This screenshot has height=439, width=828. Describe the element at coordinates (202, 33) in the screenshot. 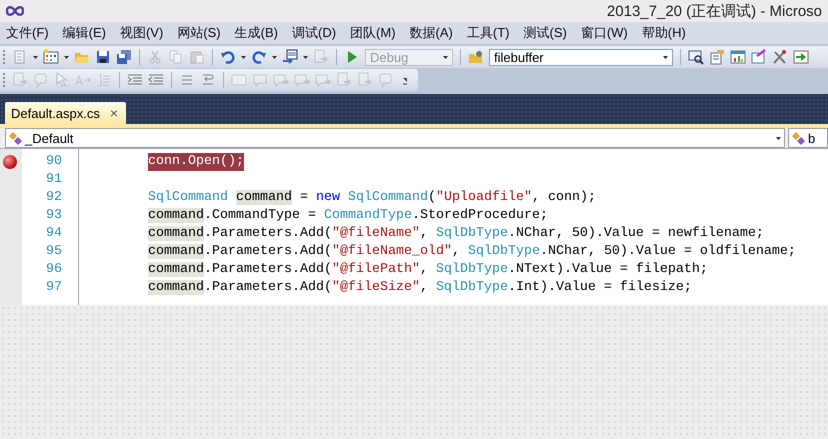

I see `menu-item: 网站(S)` at that location.